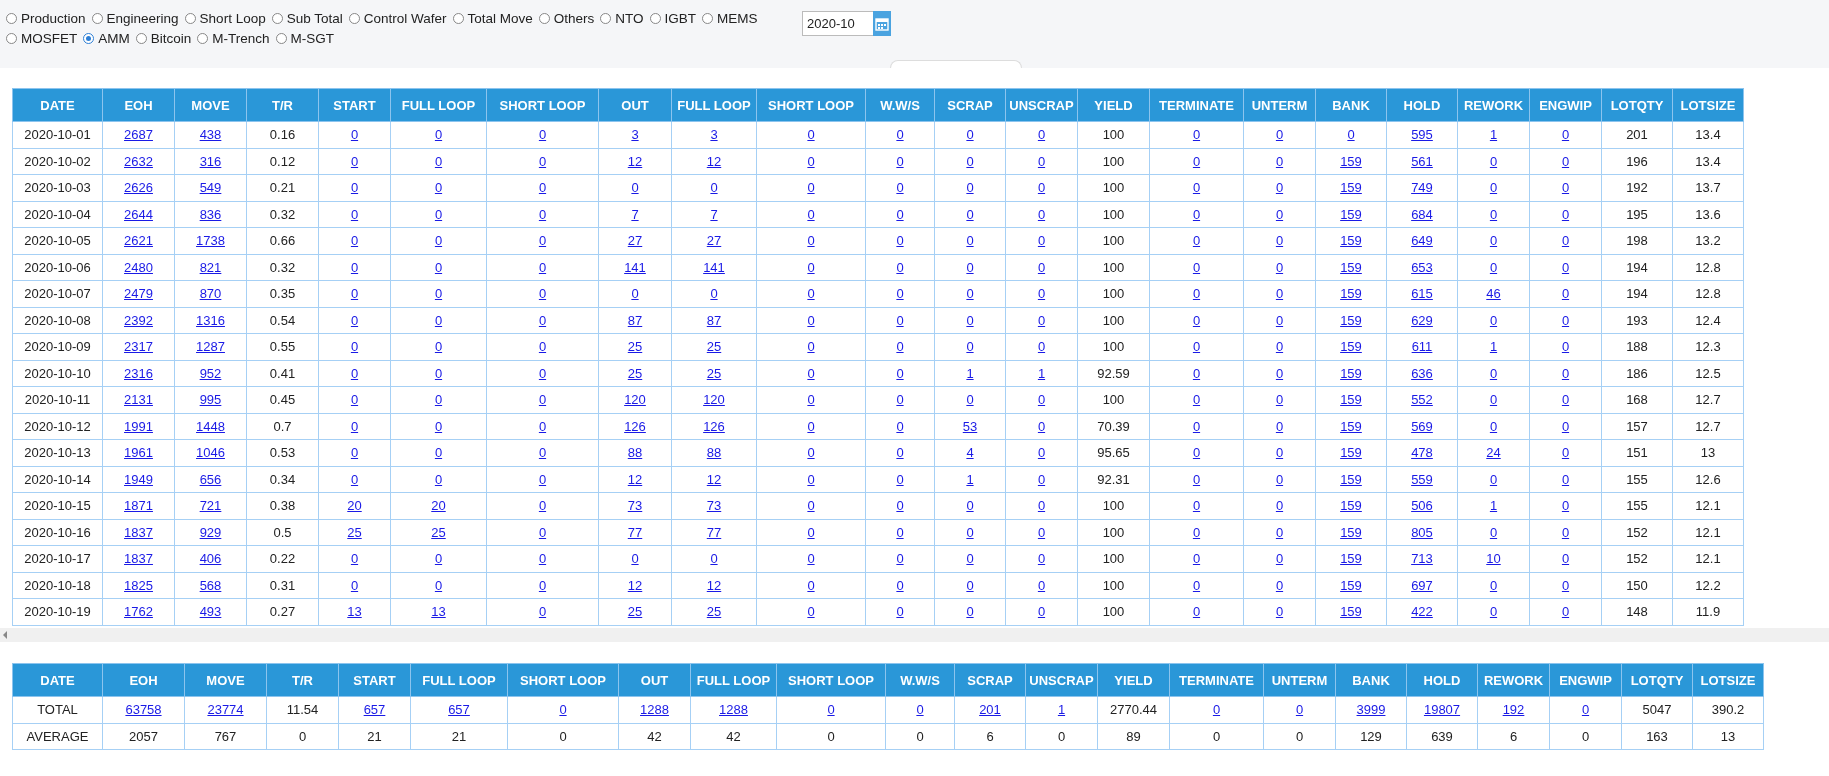 The image size is (1829, 776). I want to click on value-link: 952, so click(210, 373).